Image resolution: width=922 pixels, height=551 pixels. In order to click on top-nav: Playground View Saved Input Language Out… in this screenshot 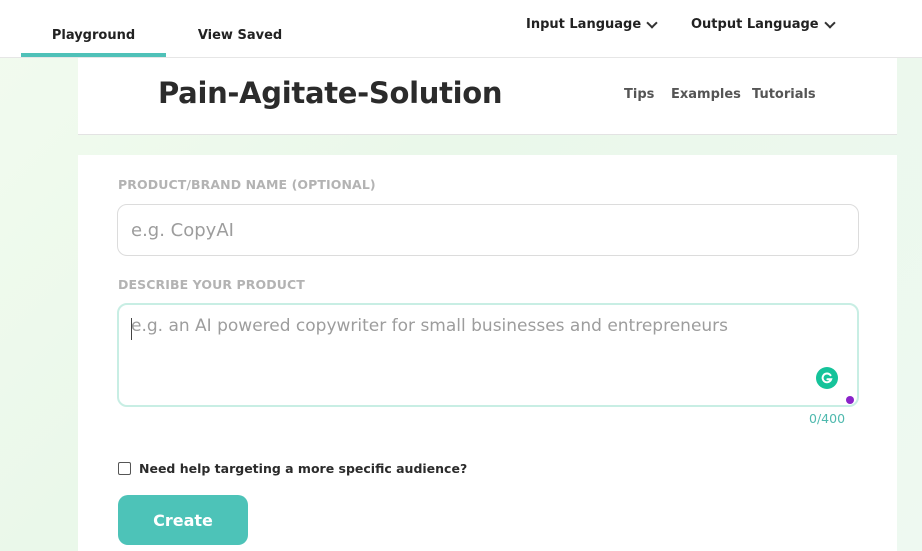, I will do `click(461, 29)`.